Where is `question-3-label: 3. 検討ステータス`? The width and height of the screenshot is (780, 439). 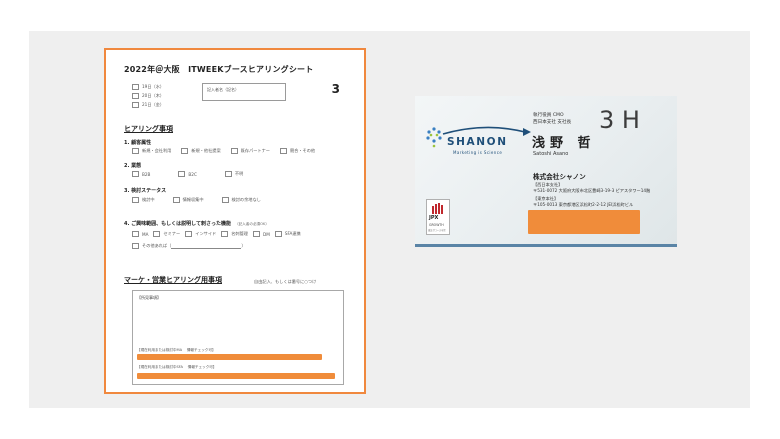 question-3-label: 3. 検討ステータス is located at coordinates (145, 191).